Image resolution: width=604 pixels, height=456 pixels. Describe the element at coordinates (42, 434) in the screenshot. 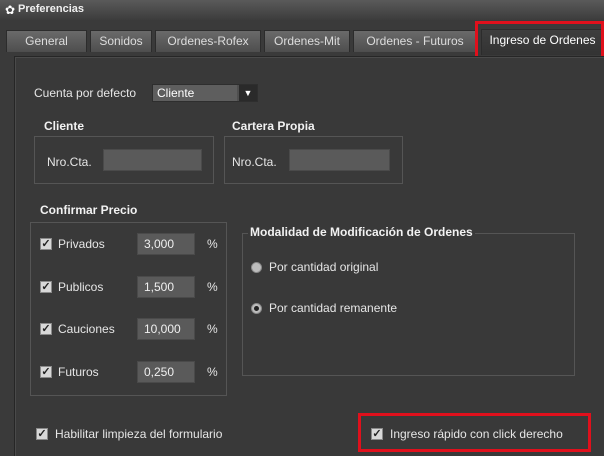

I see `clear-form-checkbox: ✓` at that location.